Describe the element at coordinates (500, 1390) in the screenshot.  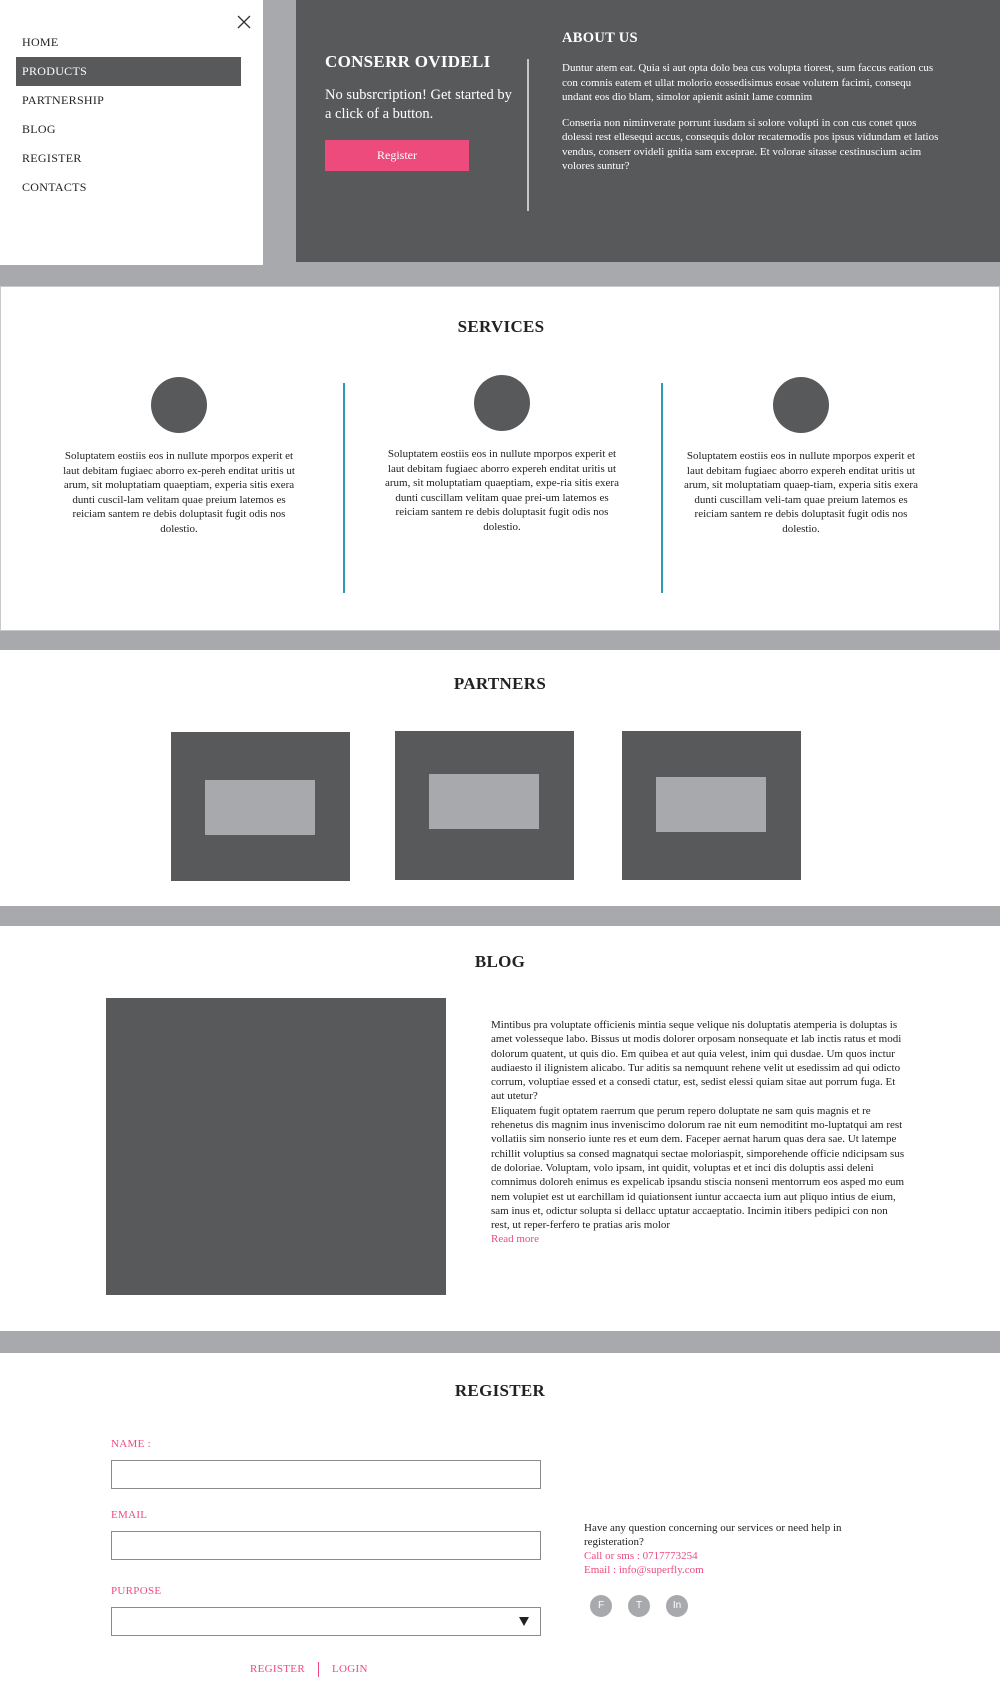
I see `register-title: REGISTER` at that location.